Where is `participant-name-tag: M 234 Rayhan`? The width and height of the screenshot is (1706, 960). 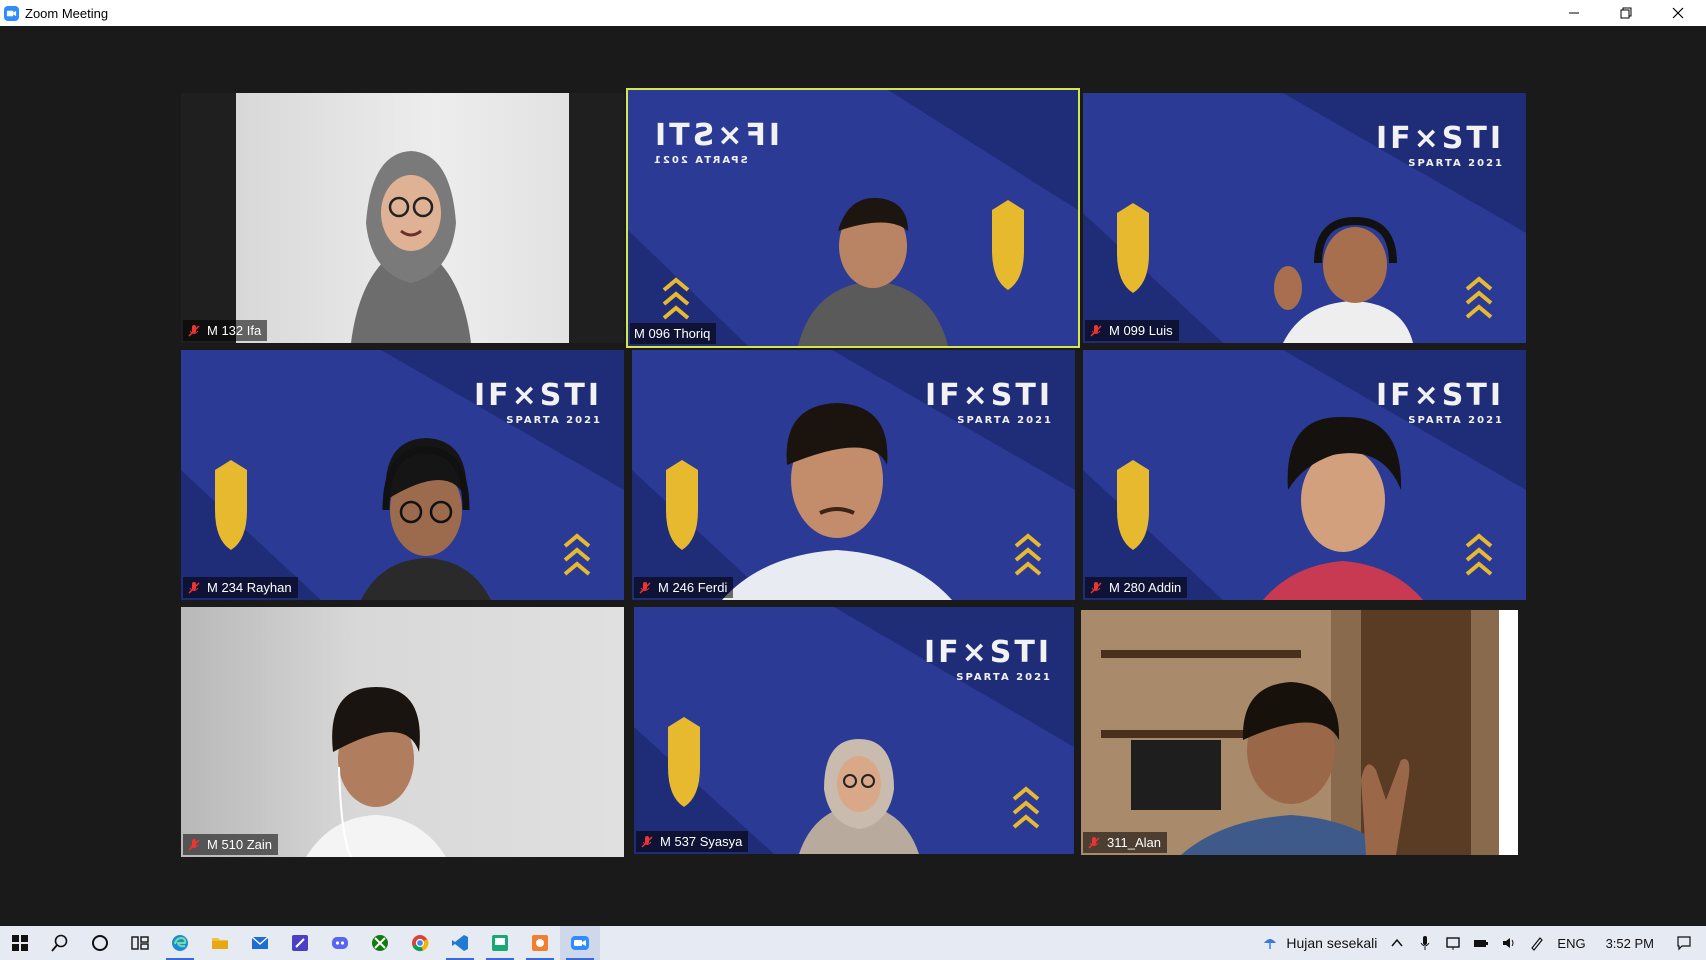 participant-name-tag: M 234 Rayhan is located at coordinates (240, 587).